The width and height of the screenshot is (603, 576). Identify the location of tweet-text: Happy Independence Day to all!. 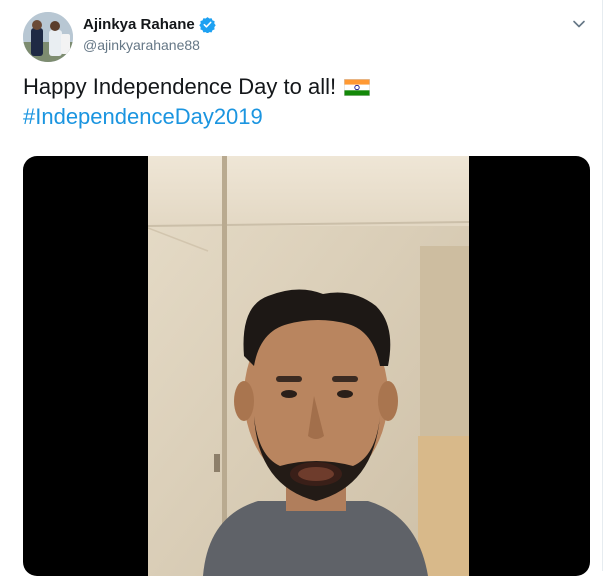
(197, 87).